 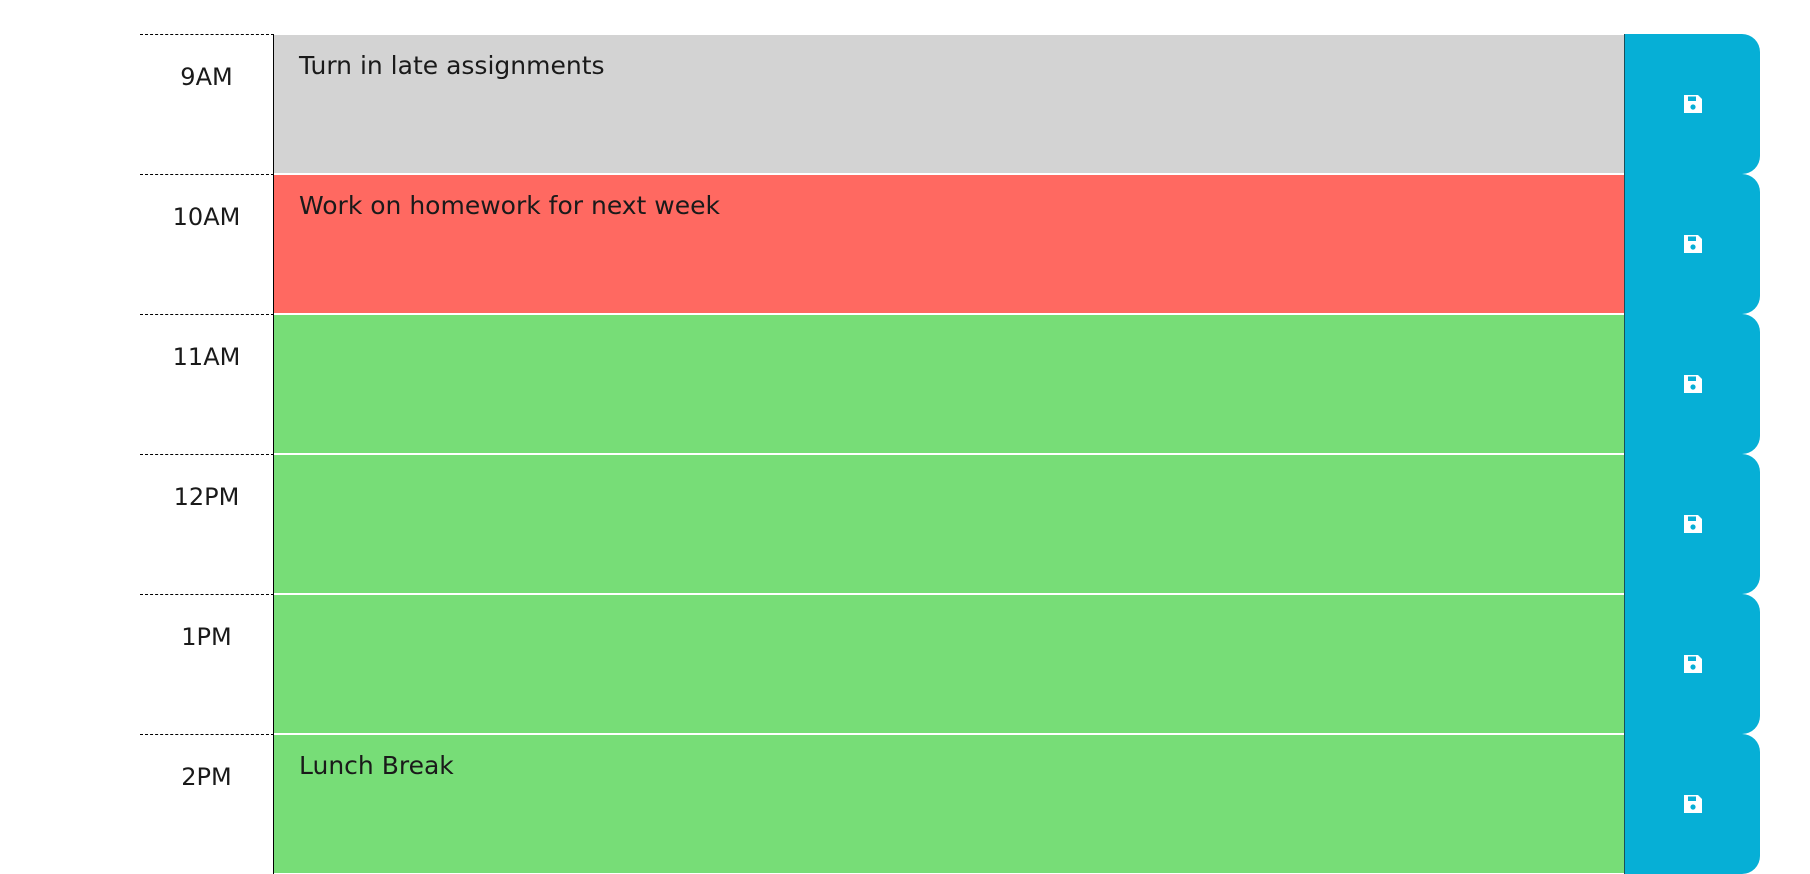 I want to click on time-block: 10AM Work on homework for next week, so click(x=950, y=244).